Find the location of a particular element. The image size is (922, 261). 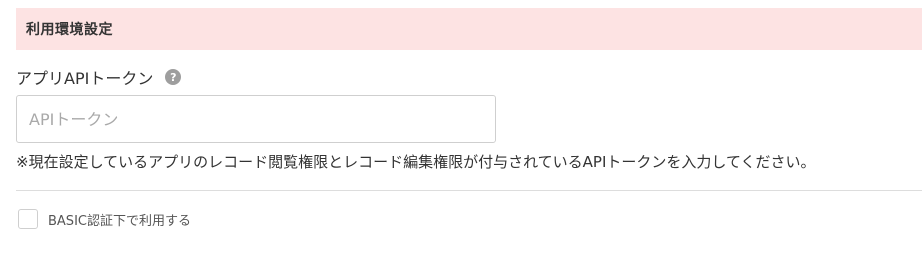

api-token-label: アプリAPIトークン is located at coordinates (85, 78).